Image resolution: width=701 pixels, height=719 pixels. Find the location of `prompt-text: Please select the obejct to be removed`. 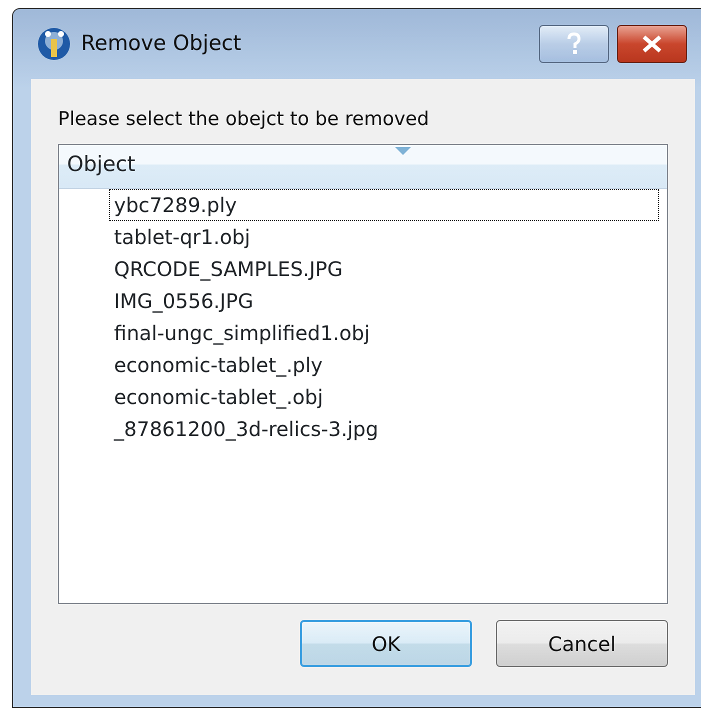

prompt-text: Please select the obejct to be removed is located at coordinates (244, 119).